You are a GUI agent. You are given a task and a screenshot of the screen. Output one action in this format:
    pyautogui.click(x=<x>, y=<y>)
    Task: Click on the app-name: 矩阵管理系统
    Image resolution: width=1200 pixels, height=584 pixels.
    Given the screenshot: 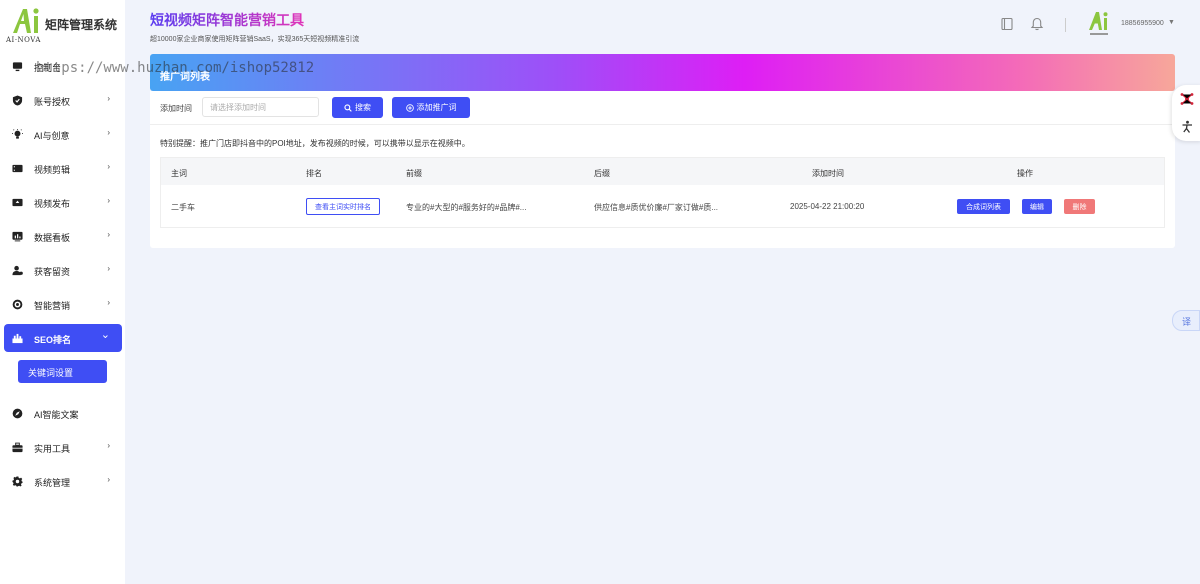 What is the action you would take?
    pyautogui.click(x=81, y=25)
    